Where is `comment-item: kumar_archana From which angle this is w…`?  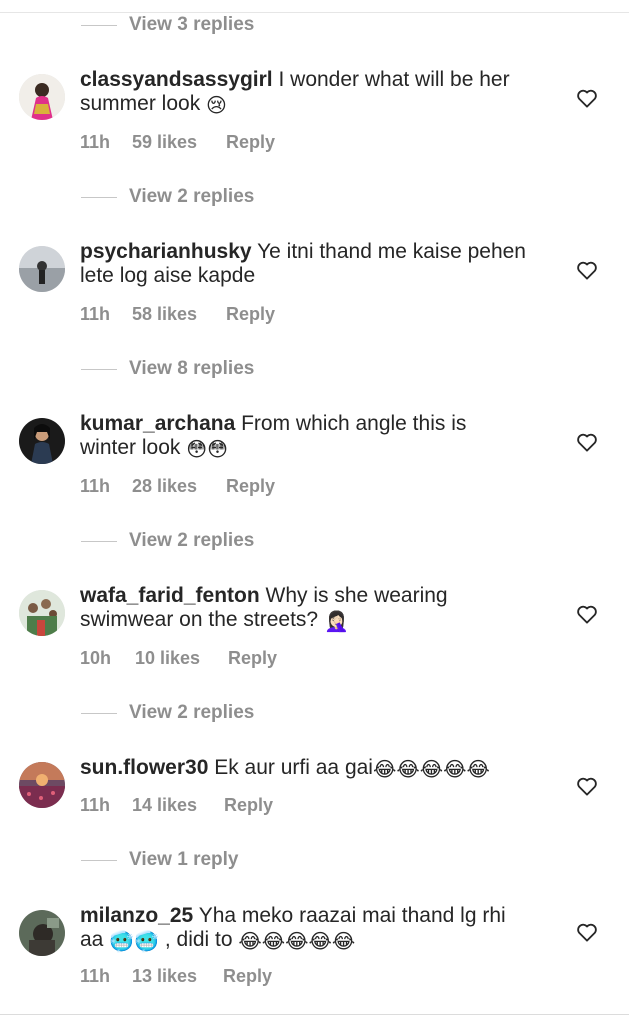
comment-item: kumar_archana From which angle this is w… is located at coordinates (314, 467).